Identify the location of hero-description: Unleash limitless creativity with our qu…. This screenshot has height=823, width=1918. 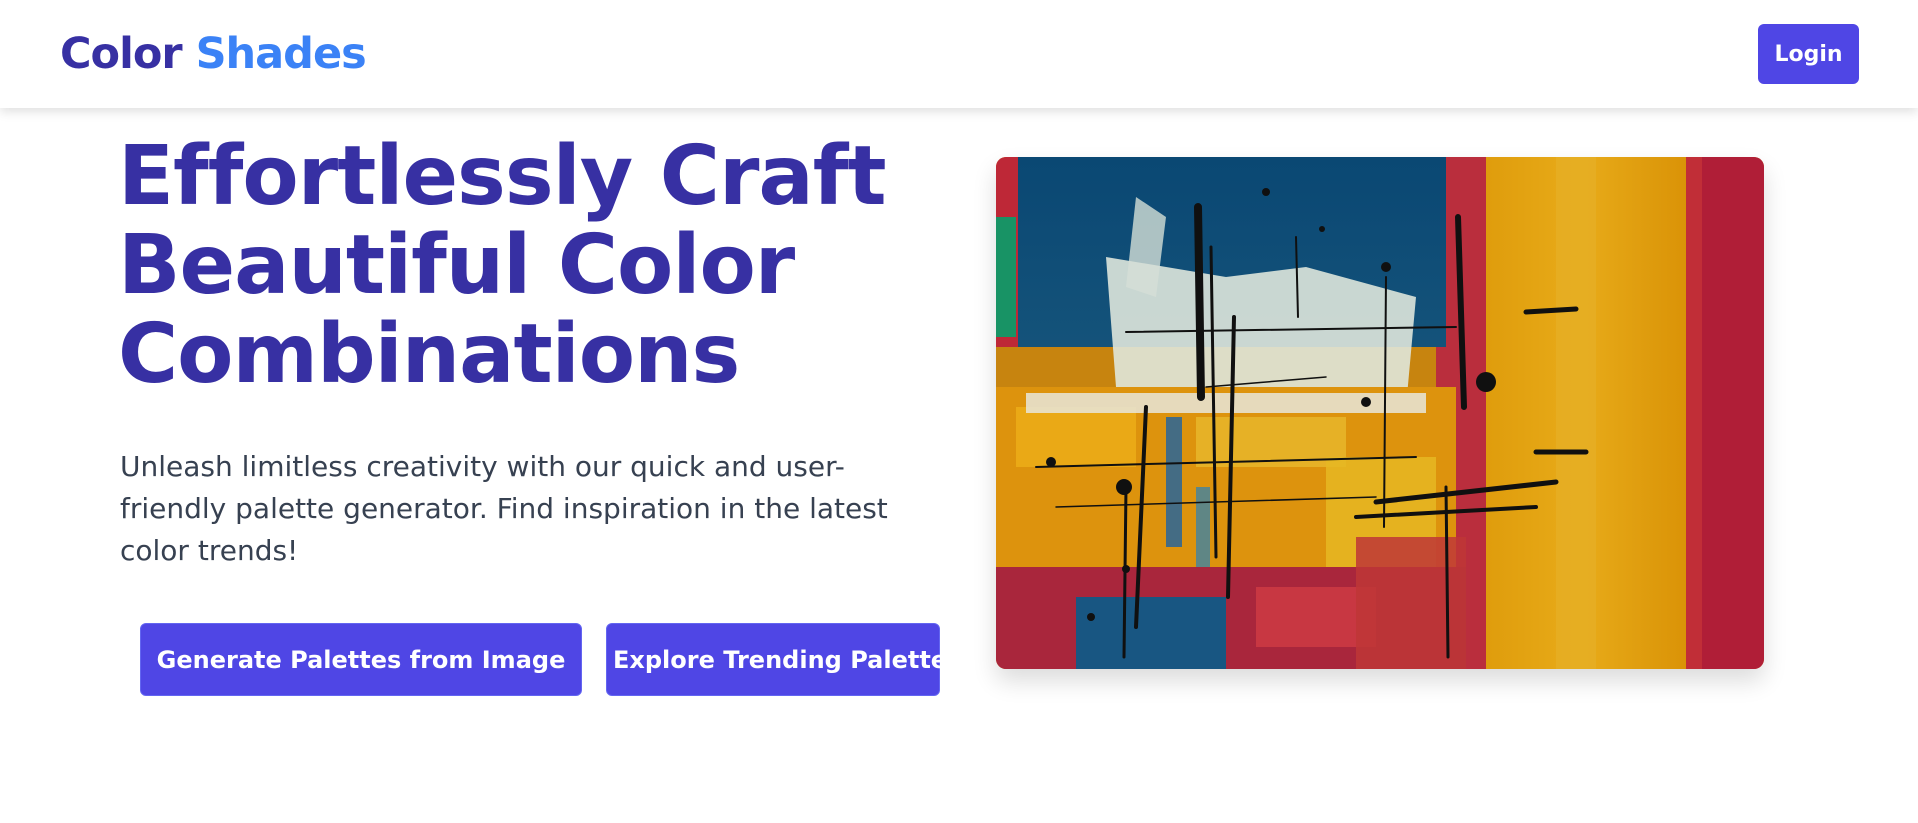
(530, 509).